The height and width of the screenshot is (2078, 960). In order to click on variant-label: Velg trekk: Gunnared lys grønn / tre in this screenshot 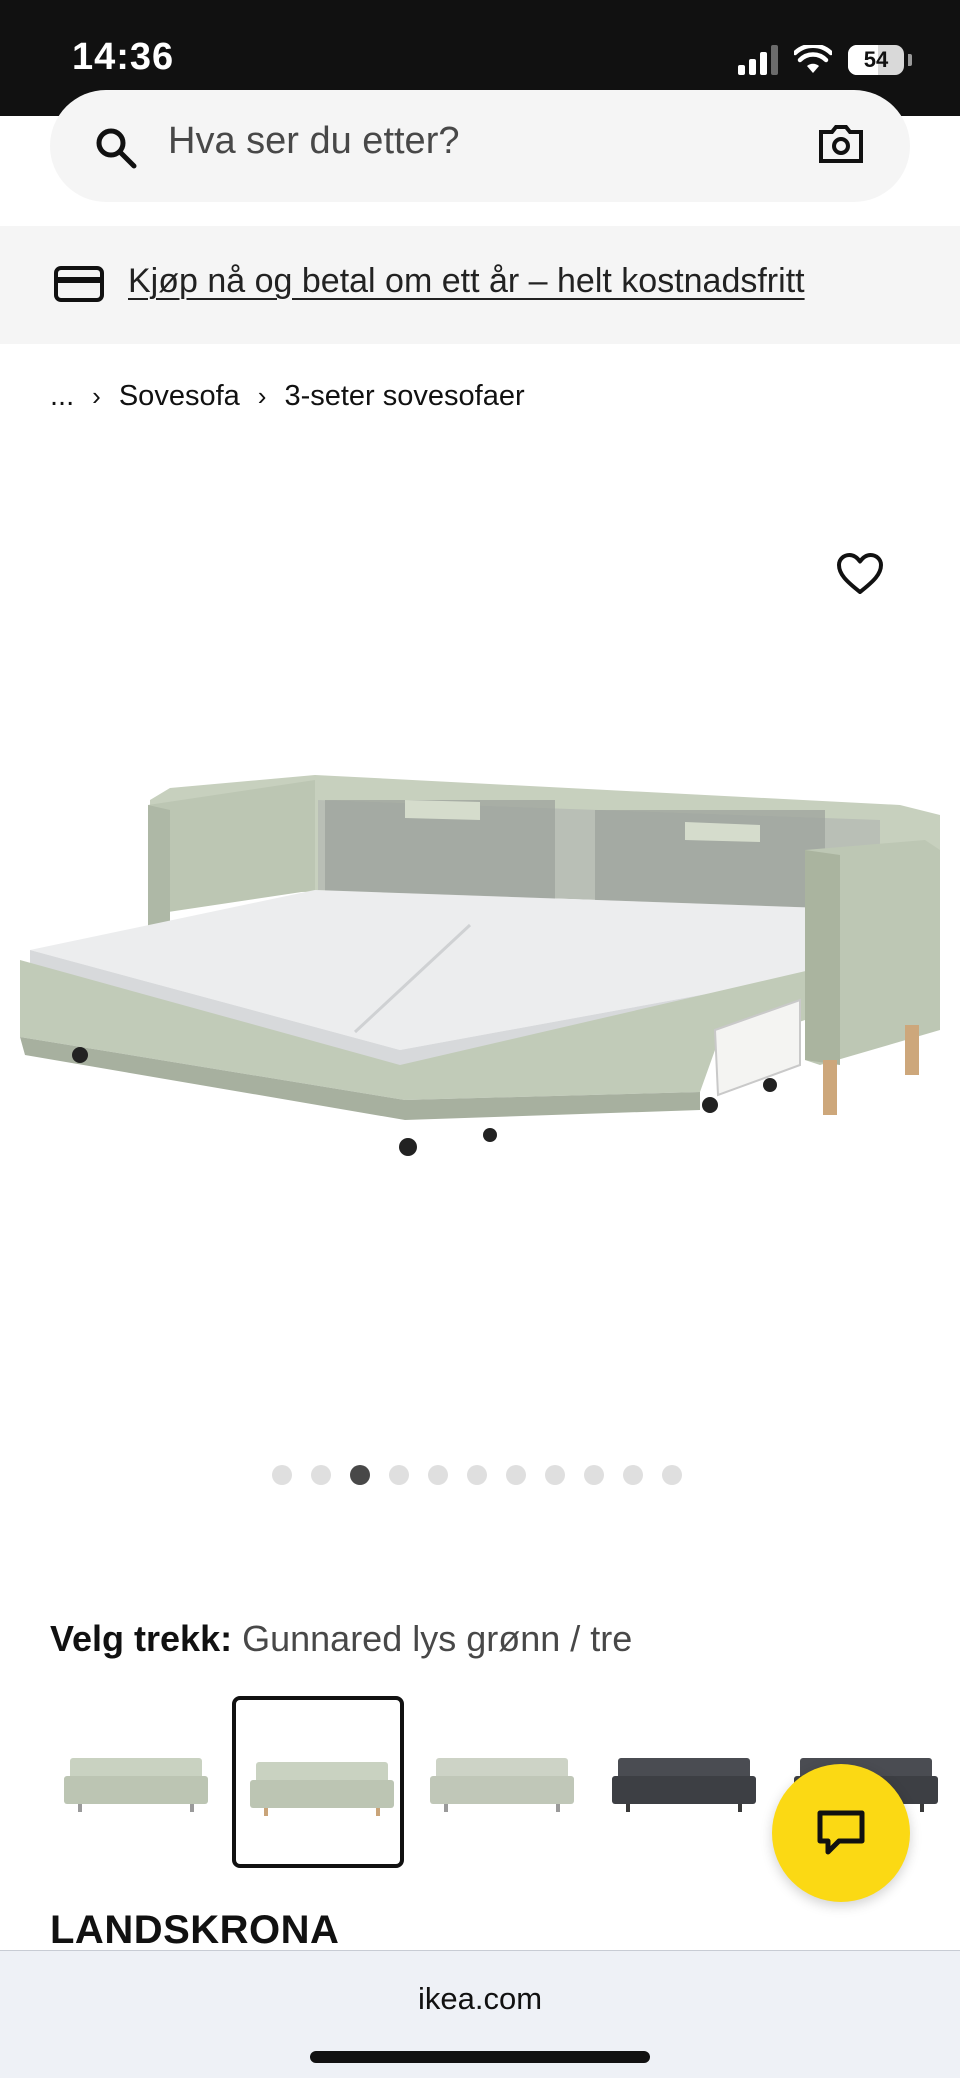, I will do `click(341, 1639)`.